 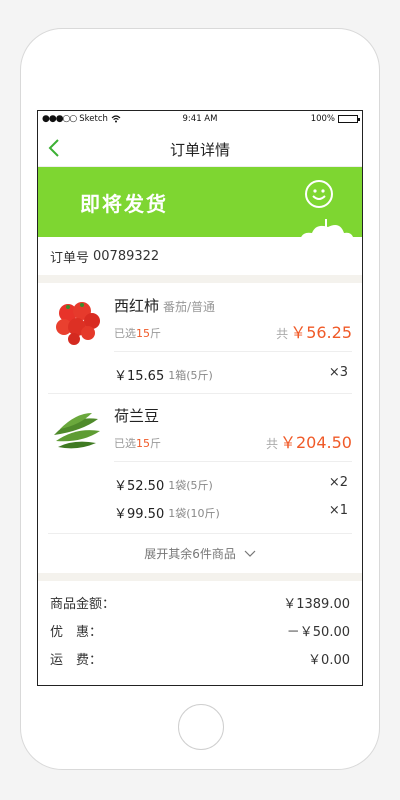 What do you see at coordinates (322, 119) in the screenshot?
I see `battery-percent: 100%` at bounding box center [322, 119].